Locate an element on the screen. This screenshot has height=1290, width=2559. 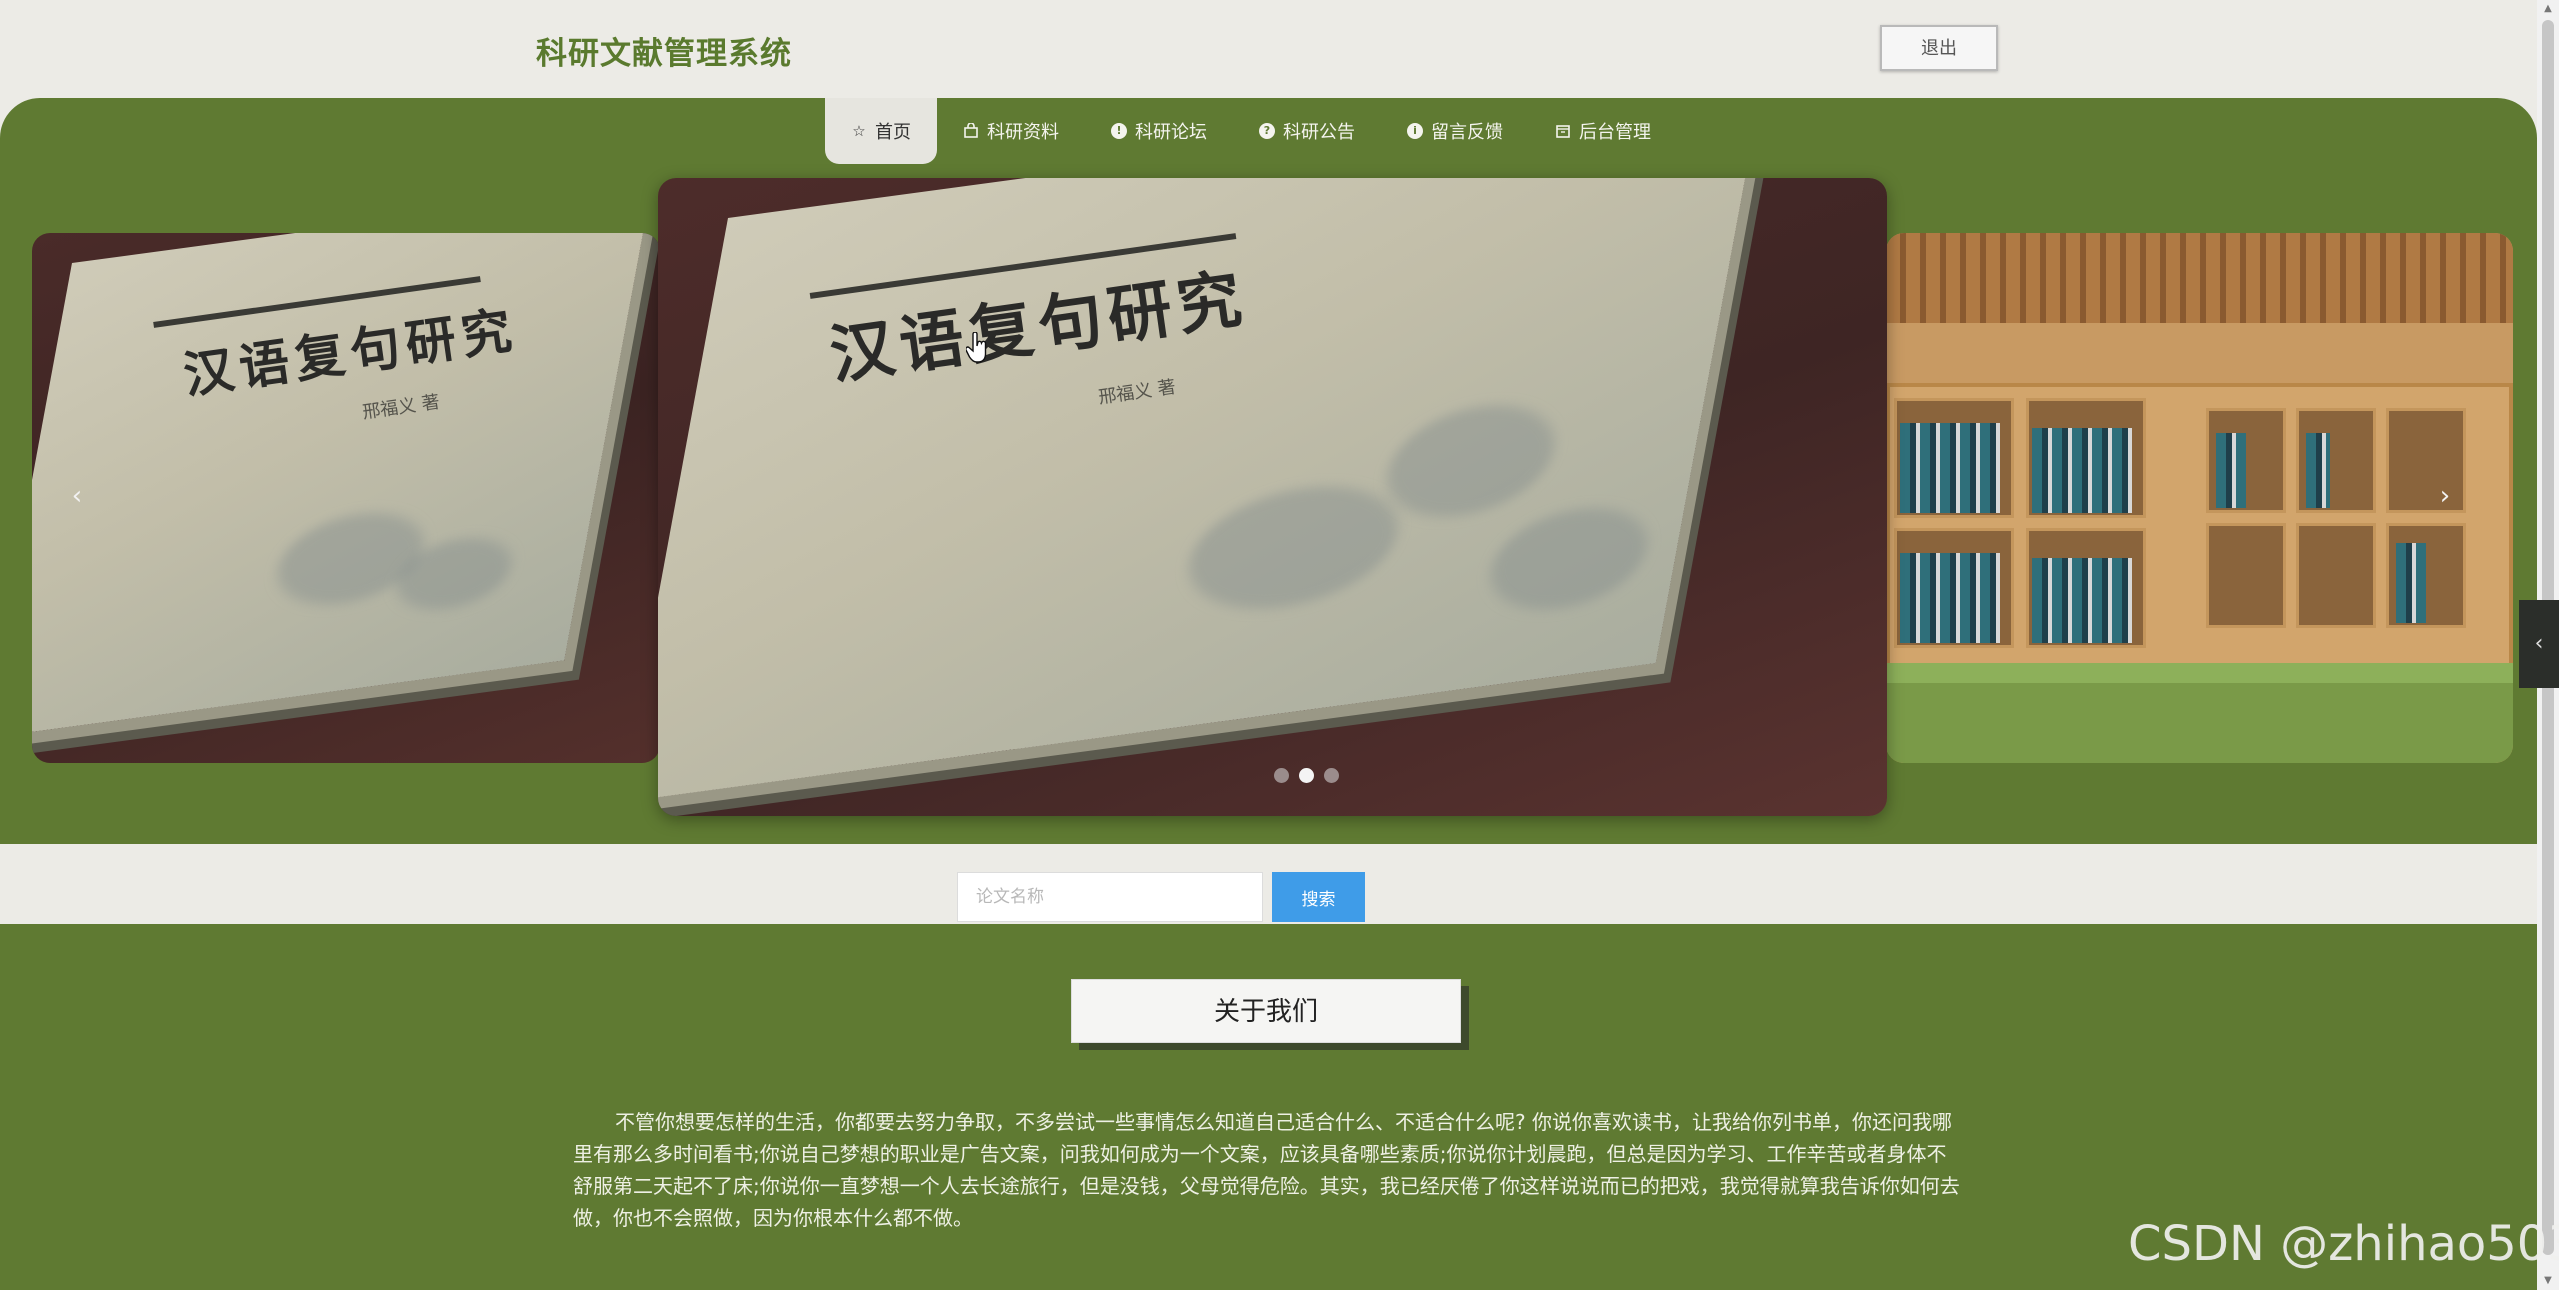
nav-item-research-announcements: ? 科研公告 is located at coordinates (1307, 131).